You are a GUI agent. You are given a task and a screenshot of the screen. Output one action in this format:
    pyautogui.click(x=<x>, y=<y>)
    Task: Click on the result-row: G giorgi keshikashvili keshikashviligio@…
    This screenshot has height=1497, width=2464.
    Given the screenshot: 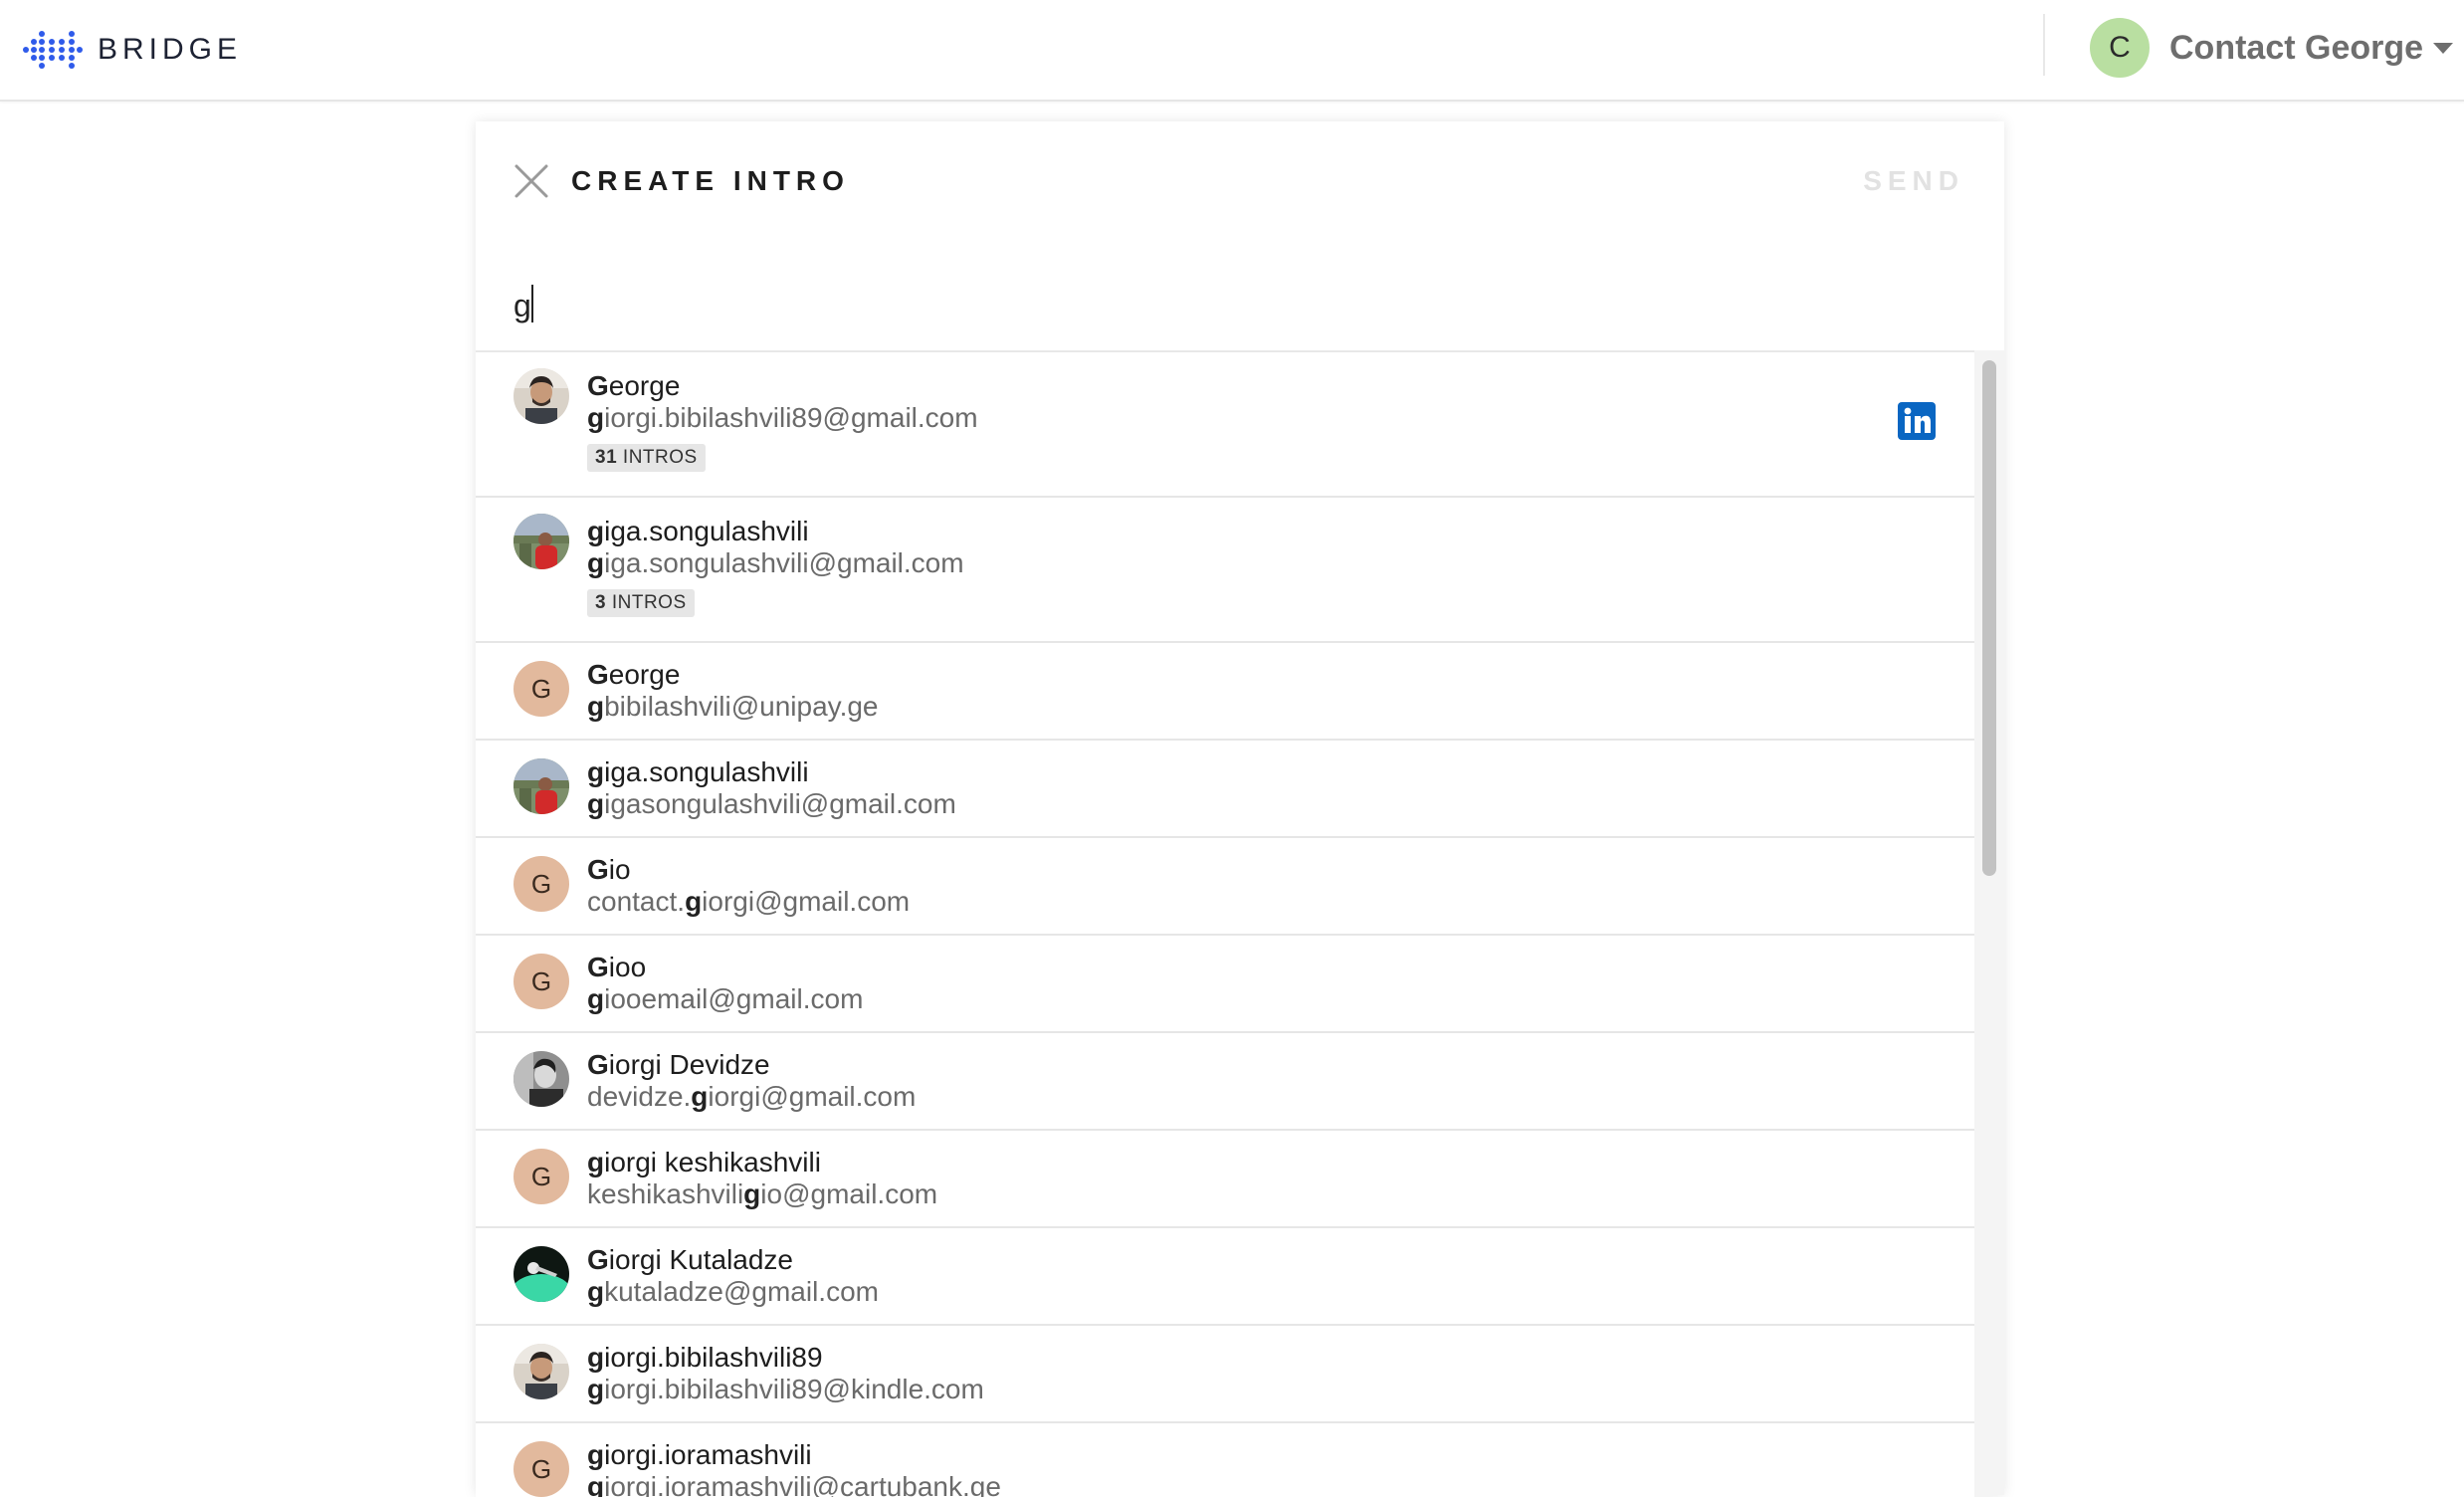 What is the action you would take?
    pyautogui.click(x=1225, y=1179)
    